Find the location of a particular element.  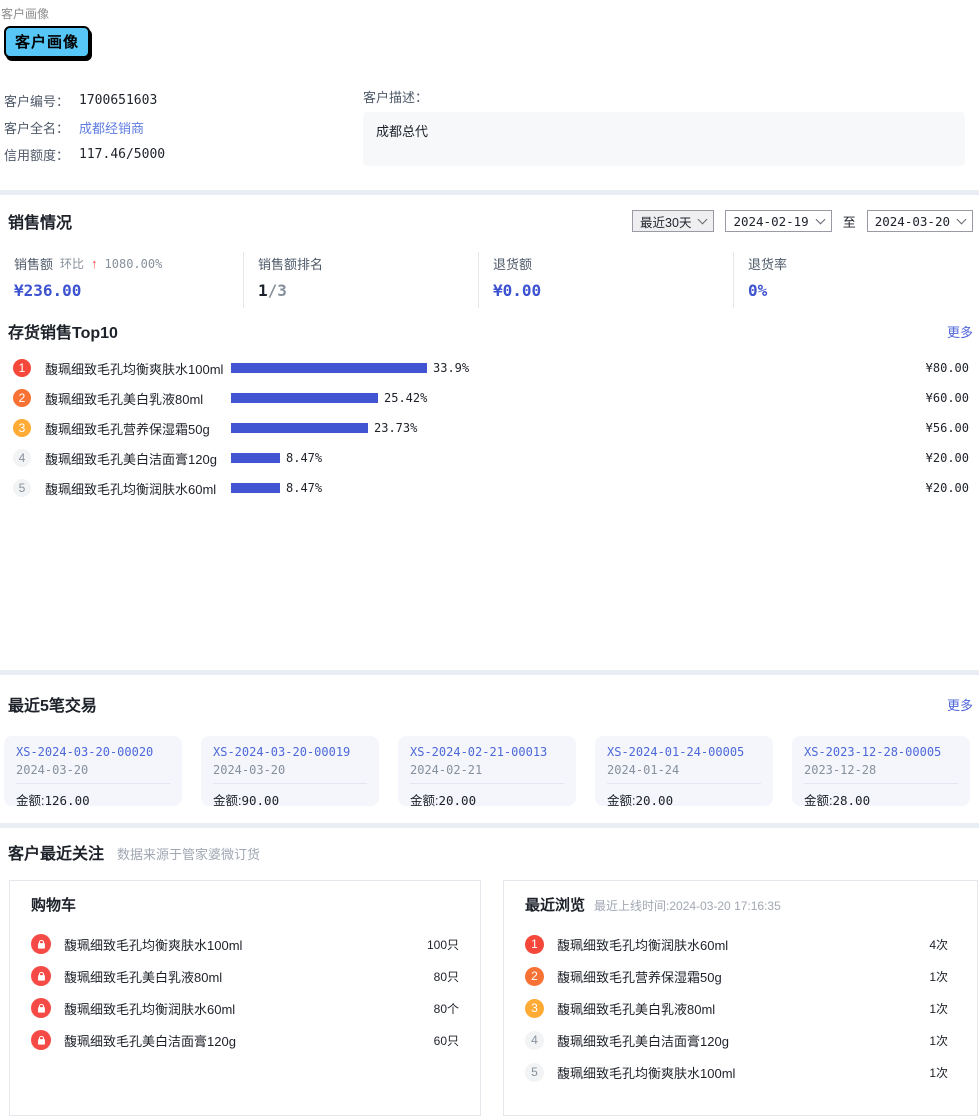

browse-item: 1 馥珮细致毛孔均衡润肤水60ml 4次 is located at coordinates (740, 944).